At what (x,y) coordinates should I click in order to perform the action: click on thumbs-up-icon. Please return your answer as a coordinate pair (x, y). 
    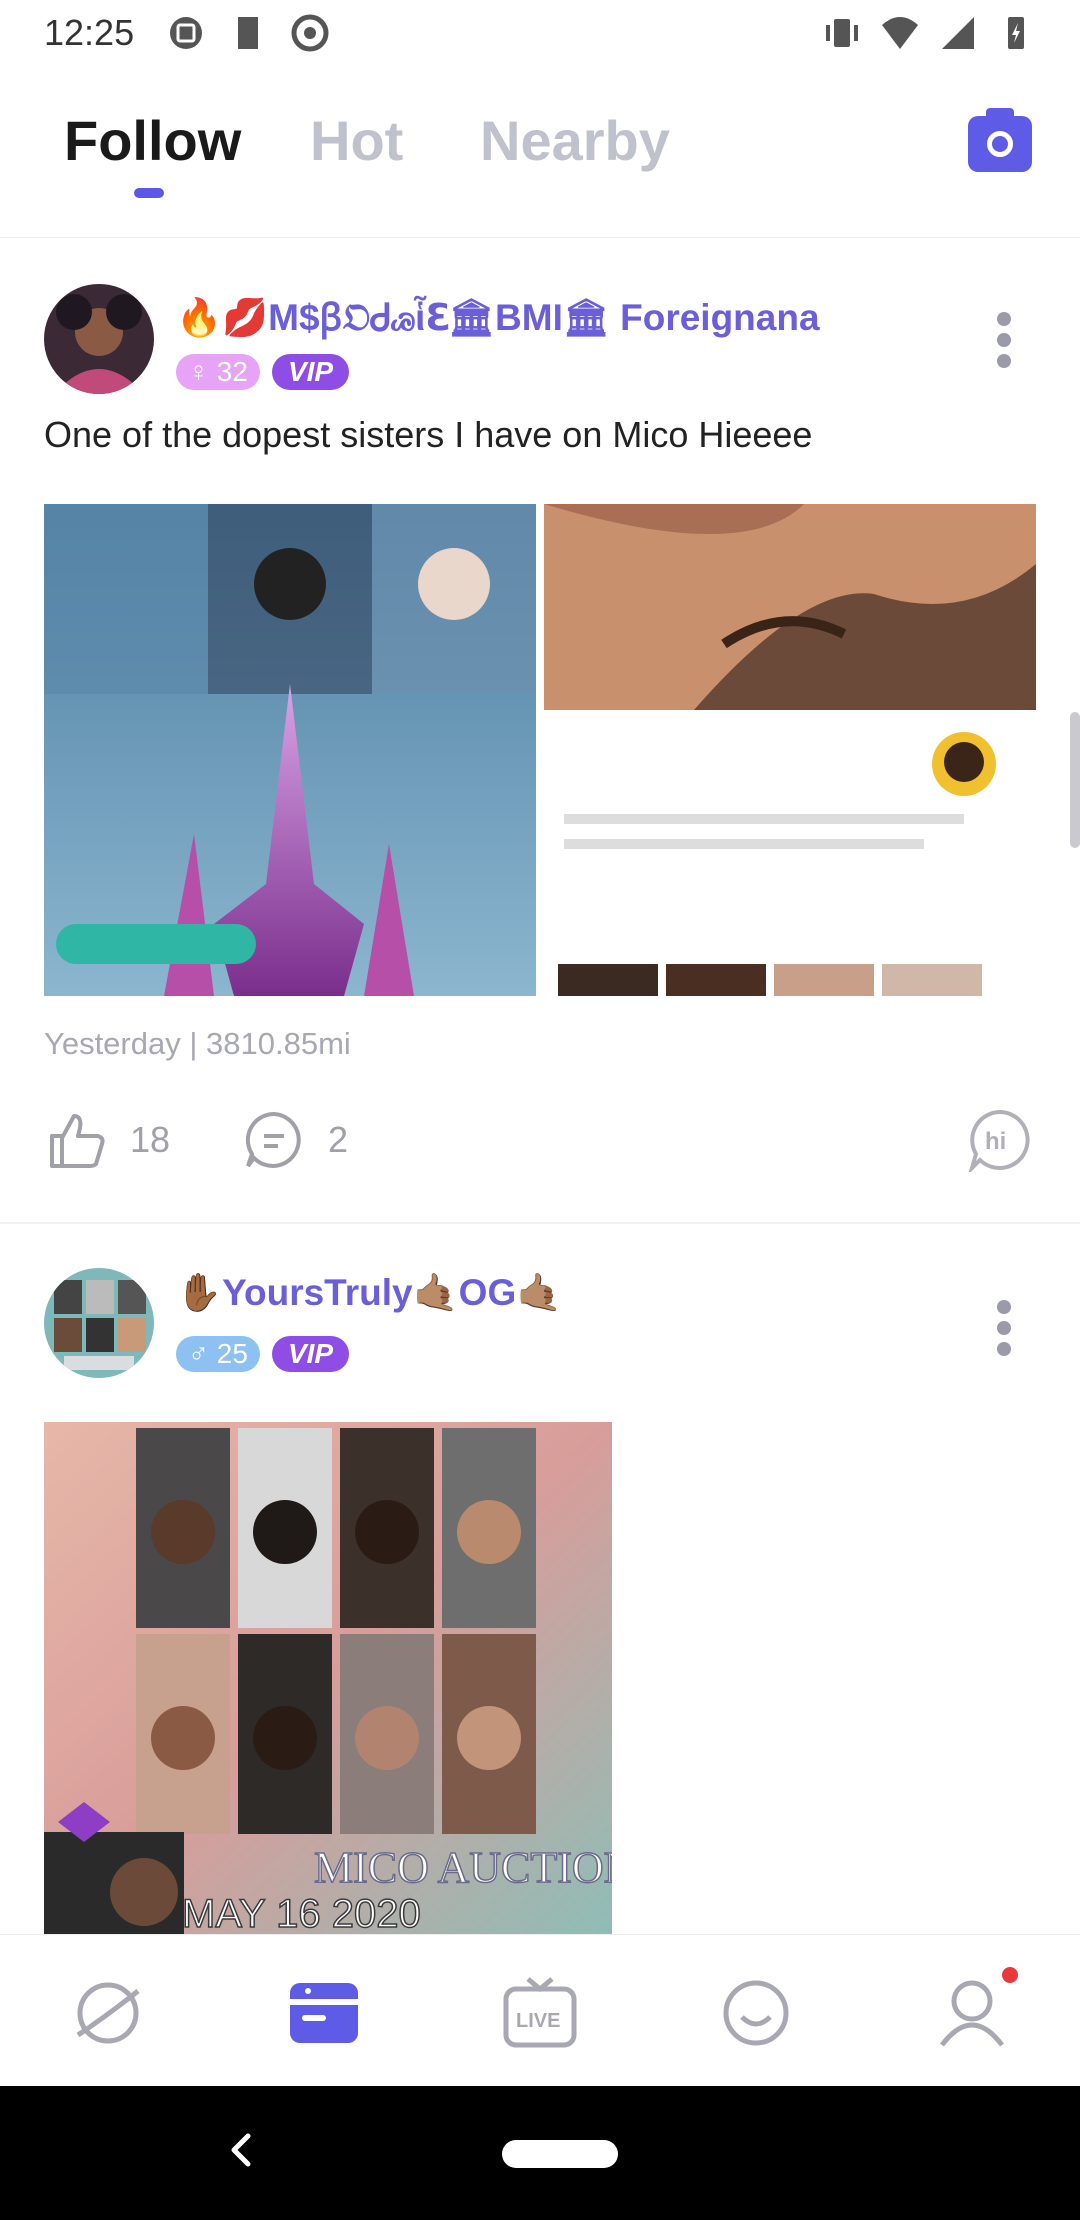
    Looking at the image, I should click on (77, 1141).